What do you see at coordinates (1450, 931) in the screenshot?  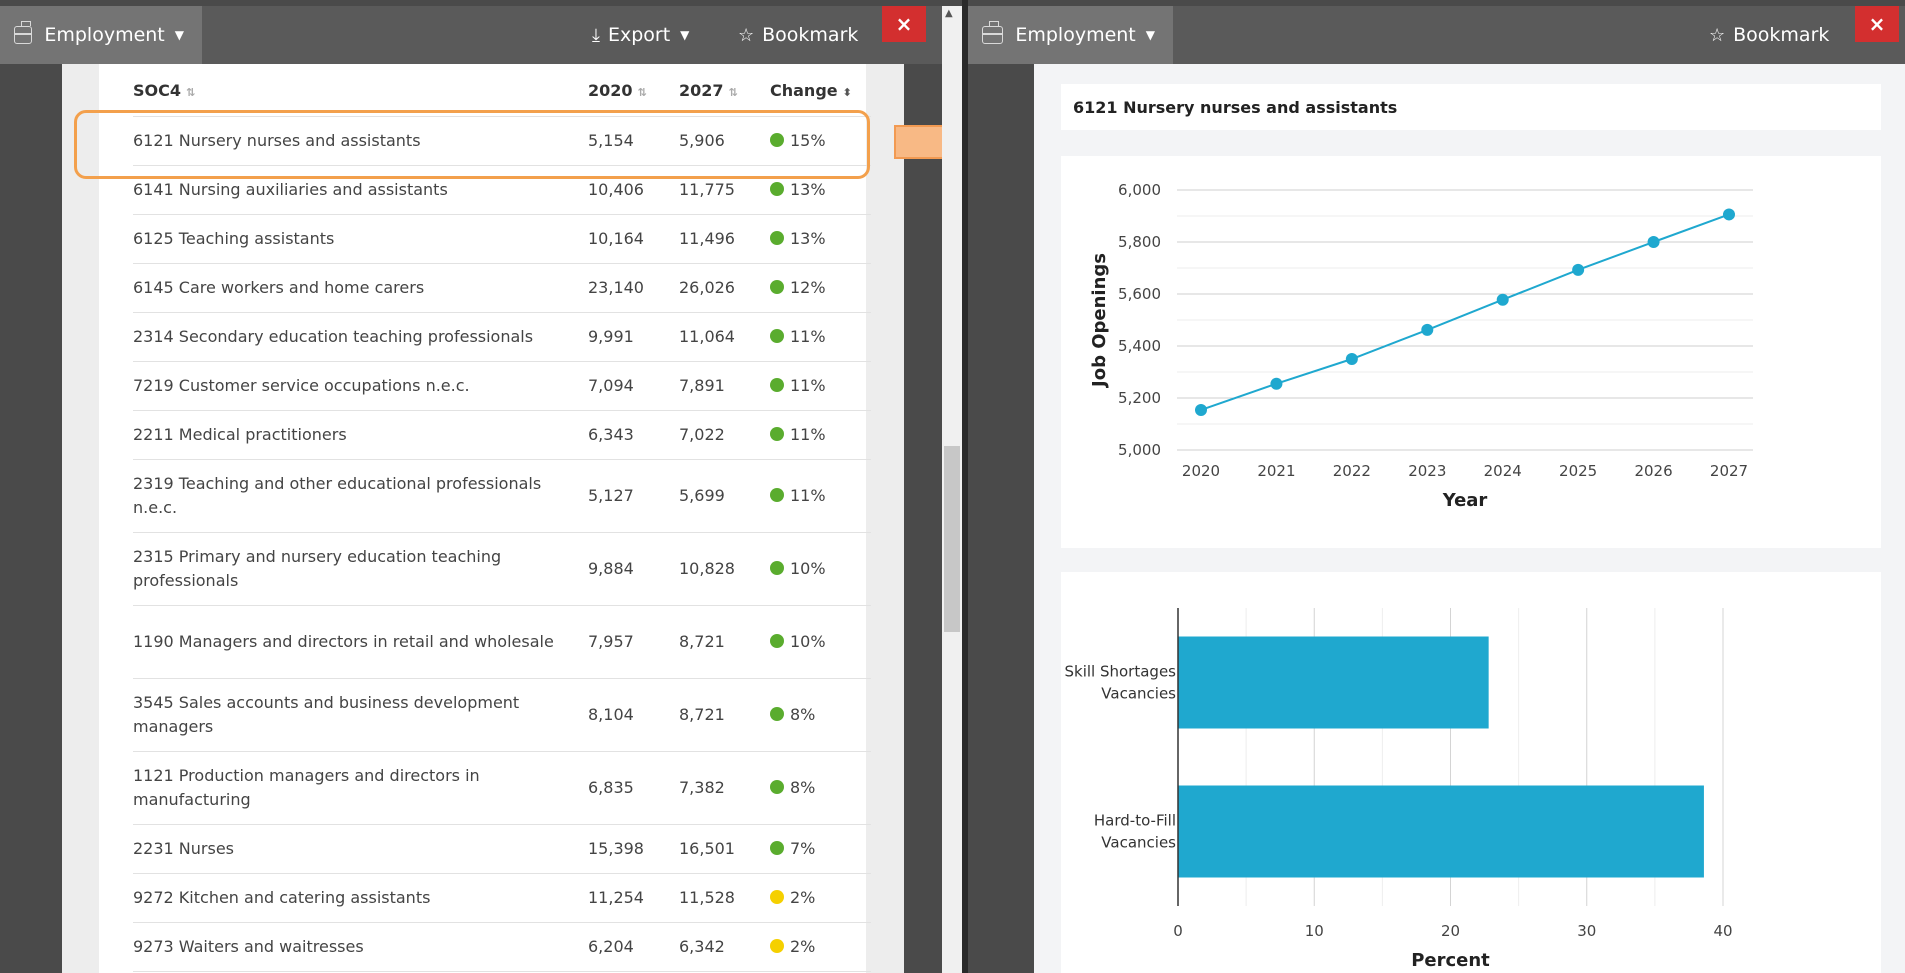 I see `x-tick-label: 20` at bounding box center [1450, 931].